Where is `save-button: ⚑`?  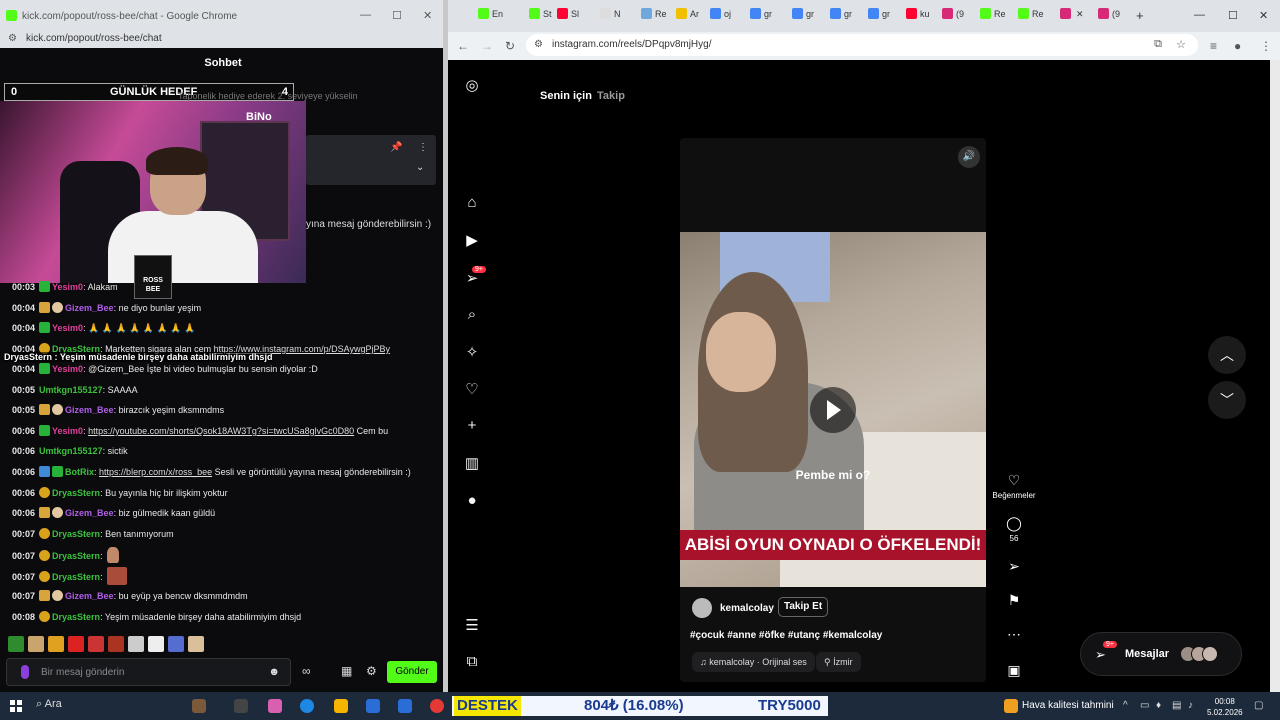 save-button: ⚑ is located at coordinates (1014, 600).